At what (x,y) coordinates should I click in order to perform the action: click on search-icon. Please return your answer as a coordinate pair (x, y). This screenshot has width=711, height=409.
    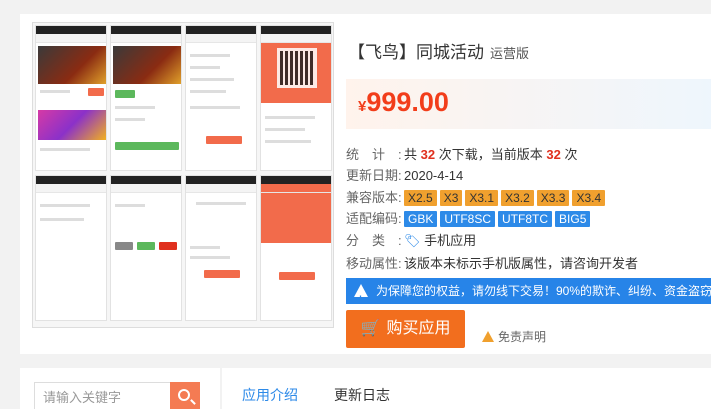
    Looking at the image, I should click on (184, 395).